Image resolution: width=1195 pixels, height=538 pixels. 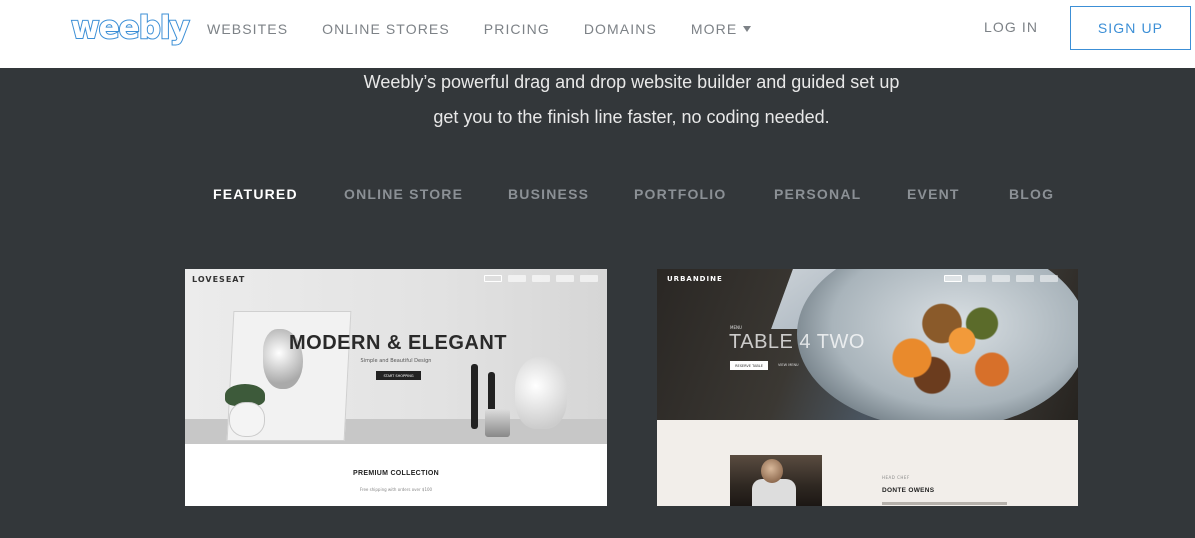 I want to click on chef-face, so click(x=772, y=471).